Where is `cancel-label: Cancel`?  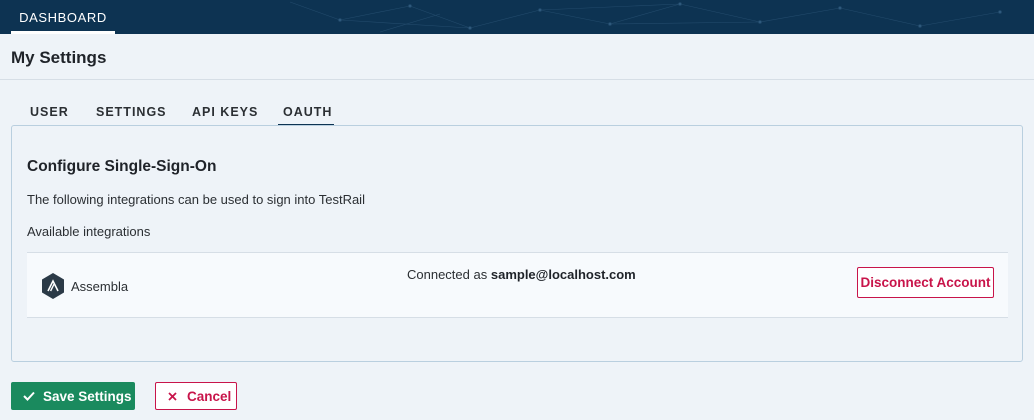 cancel-label: Cancel is located at coordinates (209, 396).